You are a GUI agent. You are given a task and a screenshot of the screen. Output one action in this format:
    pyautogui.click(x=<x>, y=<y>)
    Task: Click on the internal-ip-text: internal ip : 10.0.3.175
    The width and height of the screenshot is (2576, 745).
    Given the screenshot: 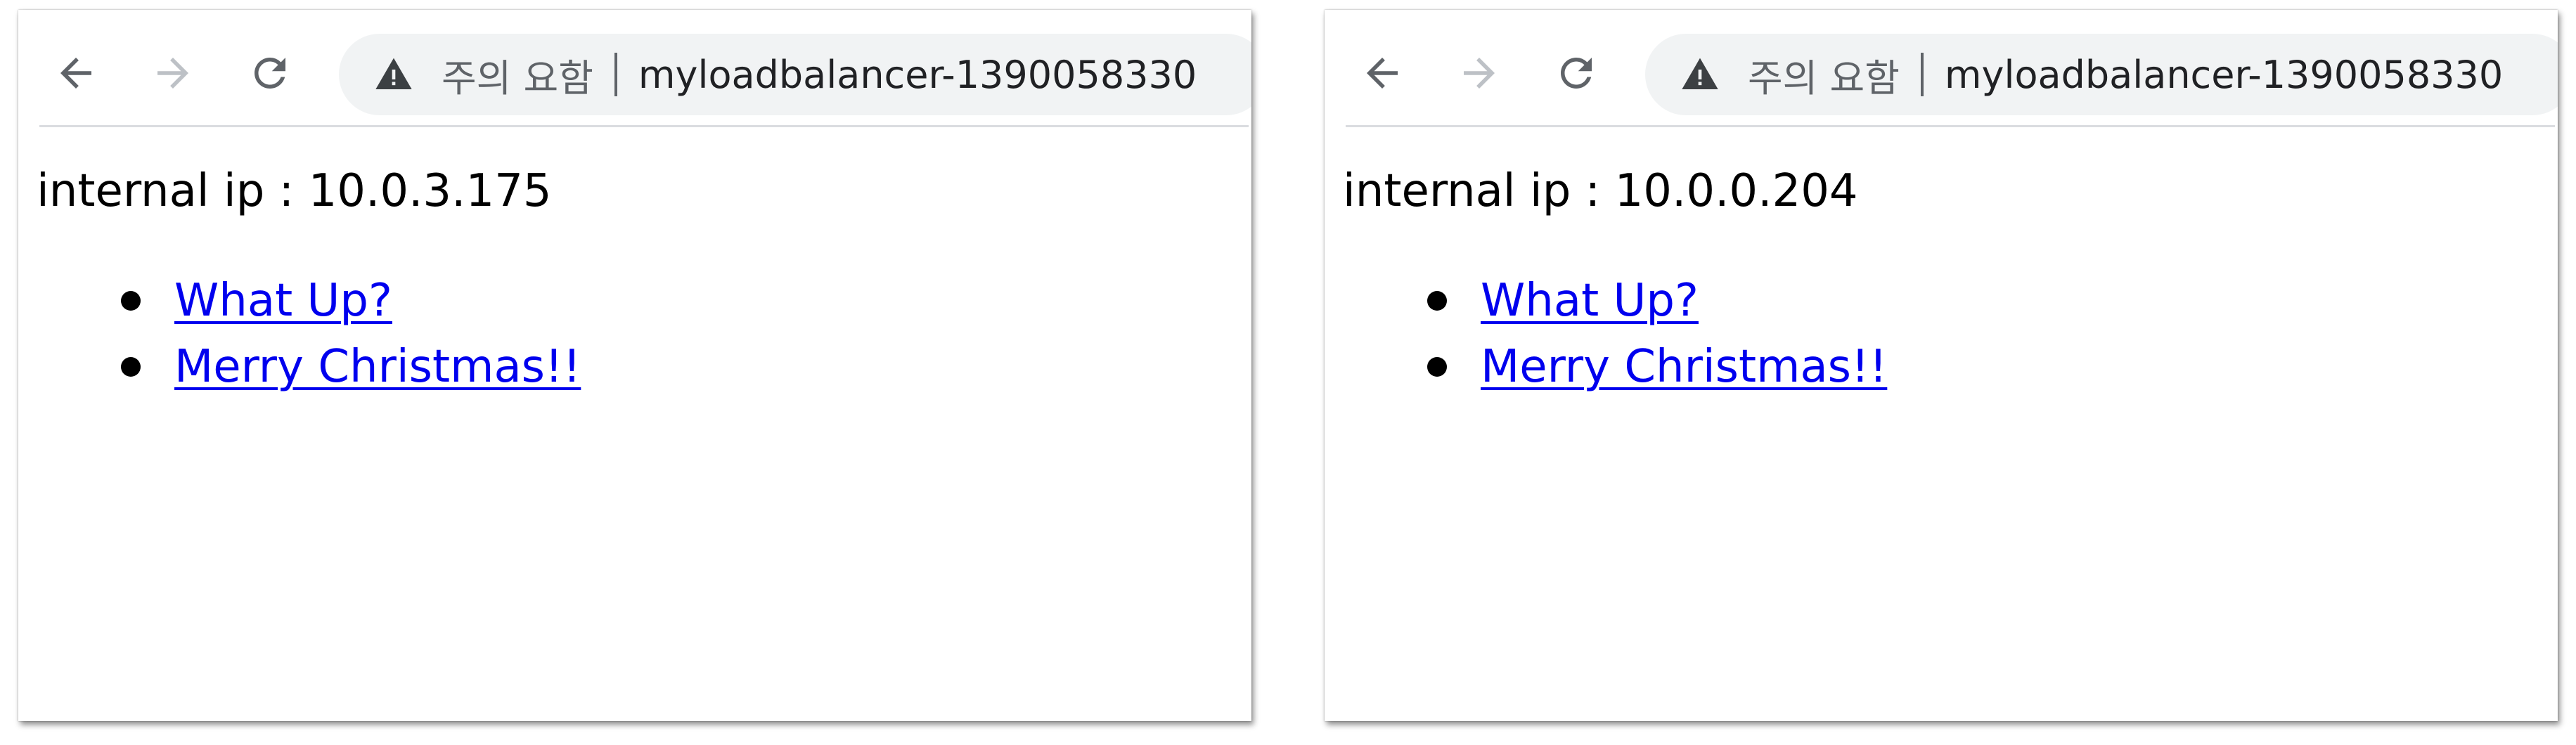 What is the action you would take?
    pyautogui.click(x=294, y=191)
    